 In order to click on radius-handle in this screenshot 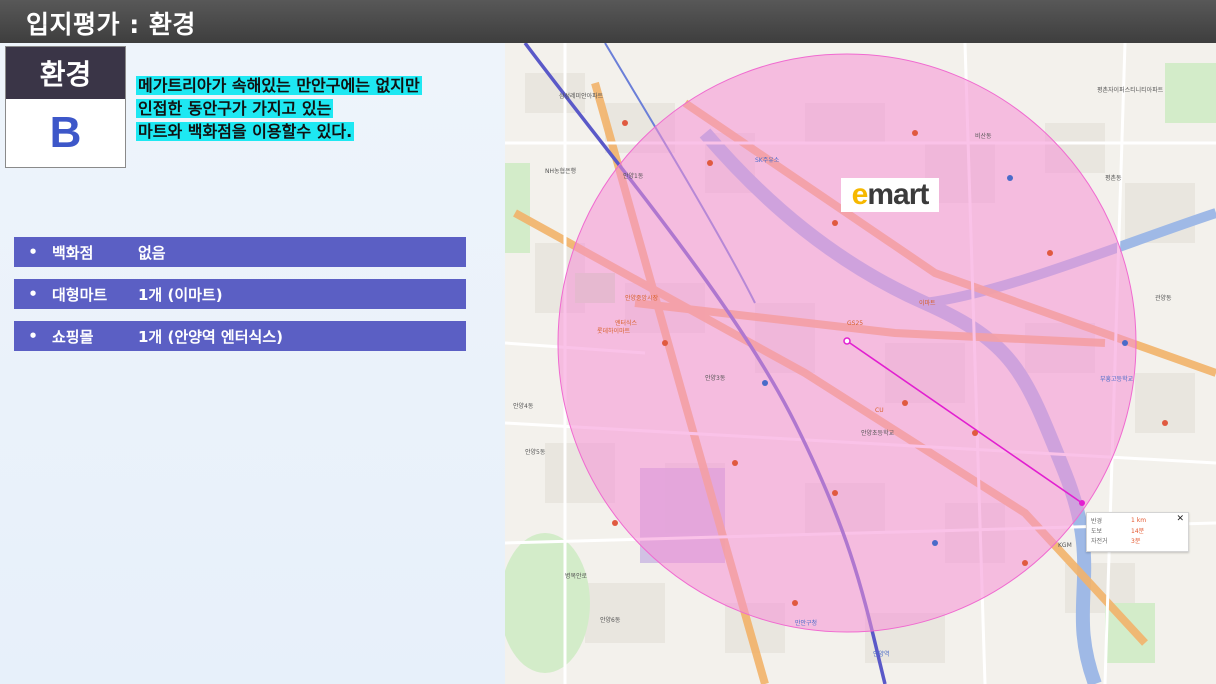, I will do `click(1082, 503)`.